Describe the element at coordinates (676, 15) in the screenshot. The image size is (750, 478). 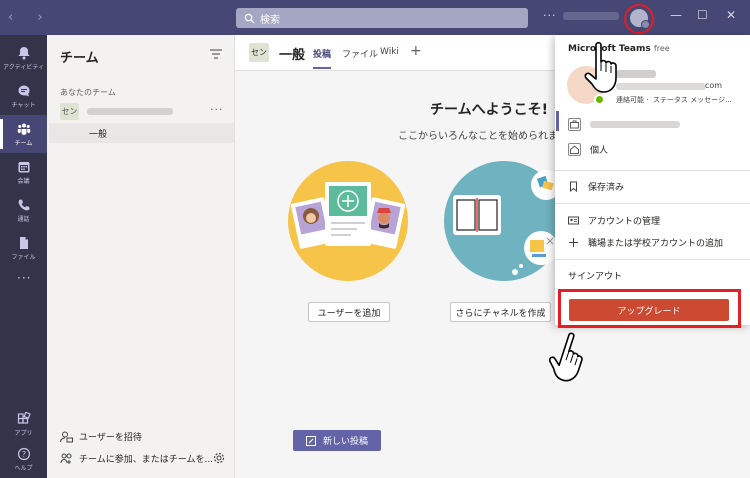
I see `minimize-icon: —` at that location.